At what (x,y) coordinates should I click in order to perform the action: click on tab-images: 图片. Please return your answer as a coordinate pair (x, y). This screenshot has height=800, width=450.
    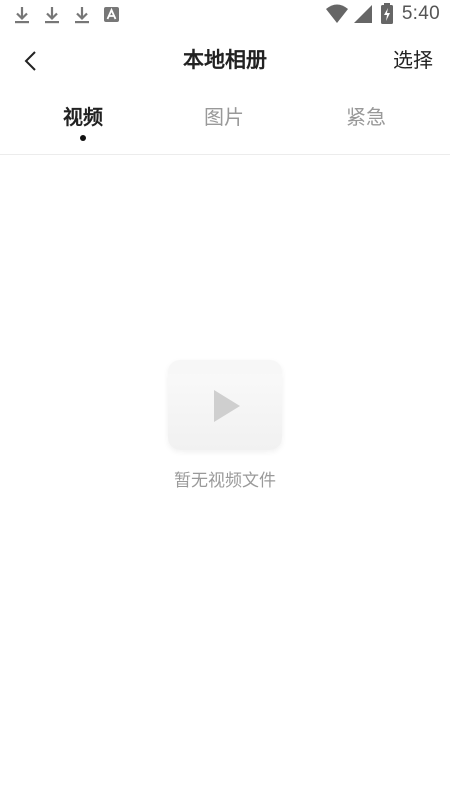
    Looking at the image, I should click on (224, 117).